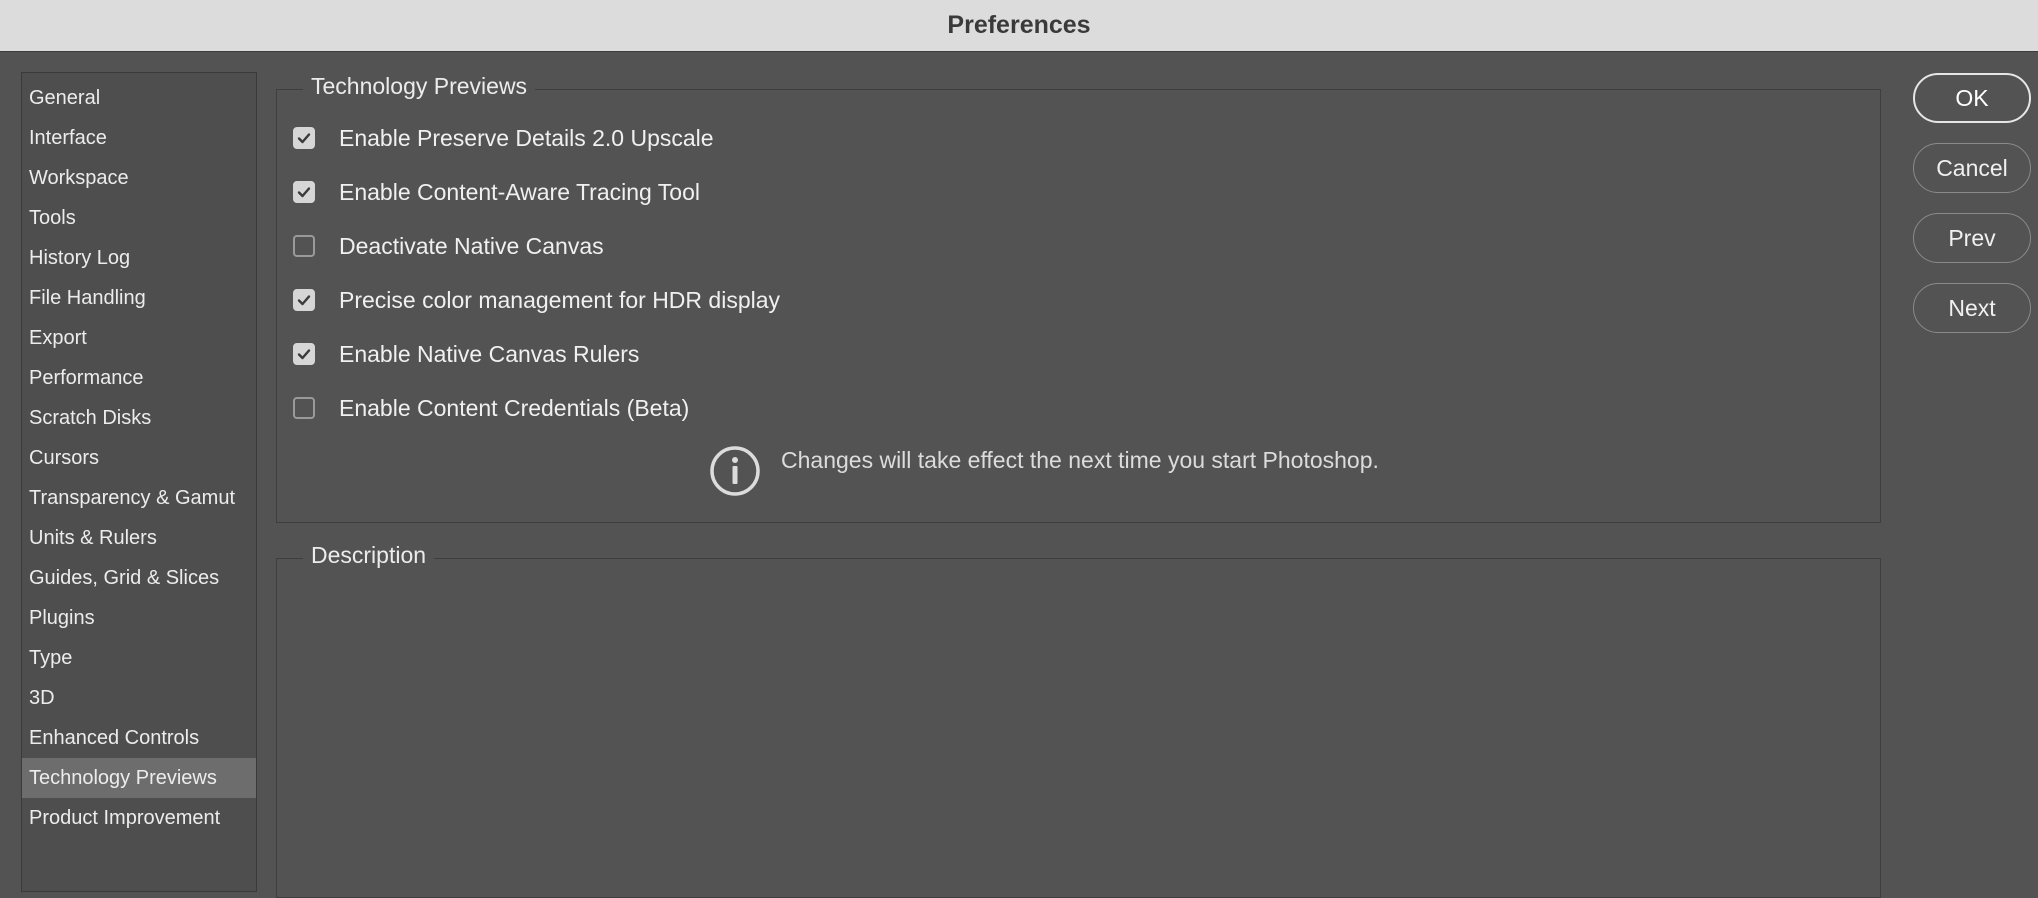 This screenshot has width=2038, height=898. I want to click on description-title: Description, so click(369, 555).